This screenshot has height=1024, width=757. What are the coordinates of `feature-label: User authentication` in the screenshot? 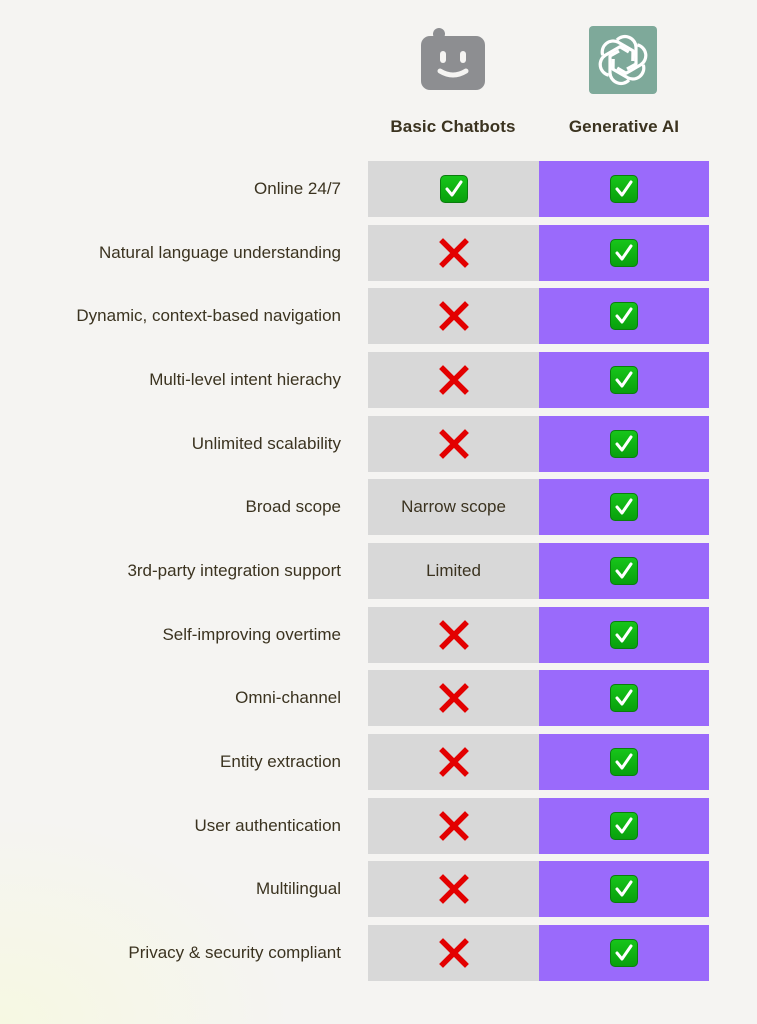 It's located at (267, 825).